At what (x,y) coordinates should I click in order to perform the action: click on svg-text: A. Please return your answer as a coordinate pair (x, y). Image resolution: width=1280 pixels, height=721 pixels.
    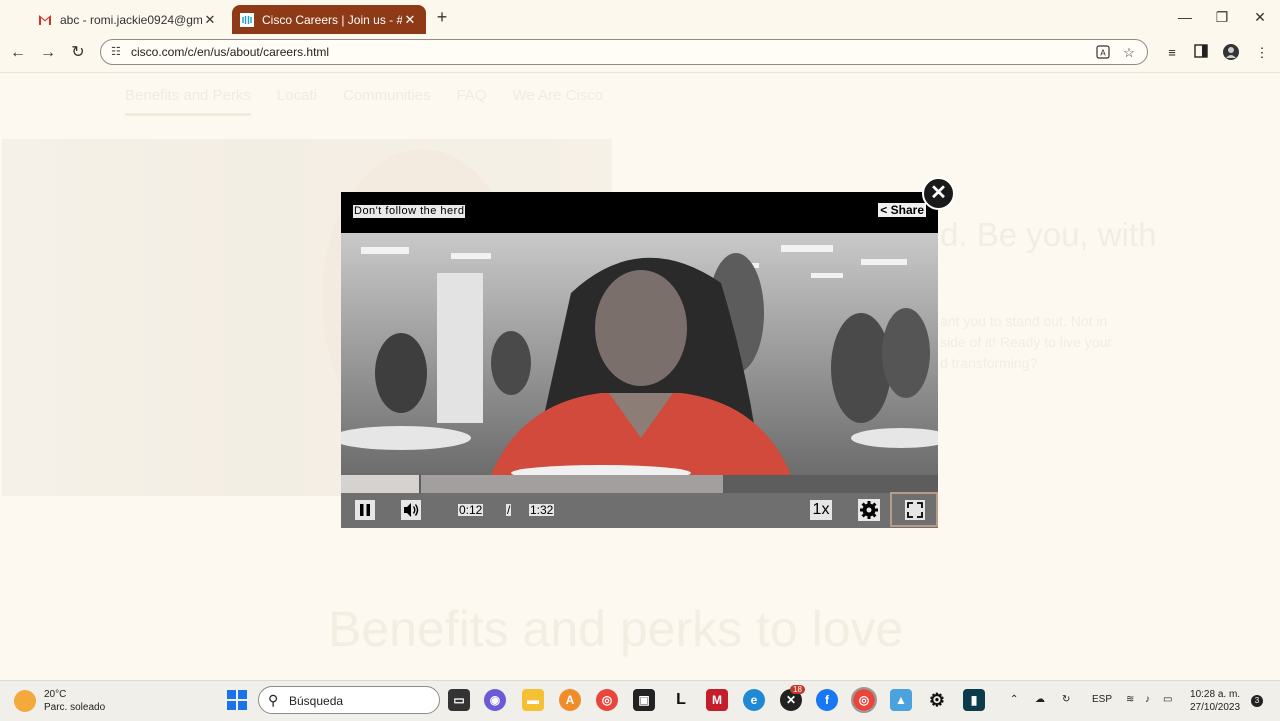
    Looking at the image, I should click on (1103, 53).